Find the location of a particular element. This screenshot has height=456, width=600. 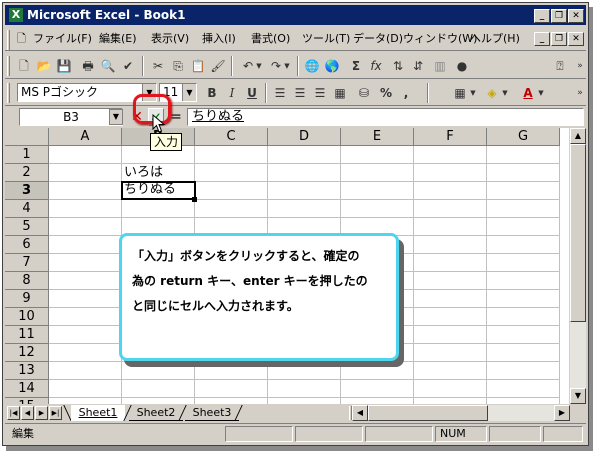

cell-g7 is located at coordinates (523, 263).